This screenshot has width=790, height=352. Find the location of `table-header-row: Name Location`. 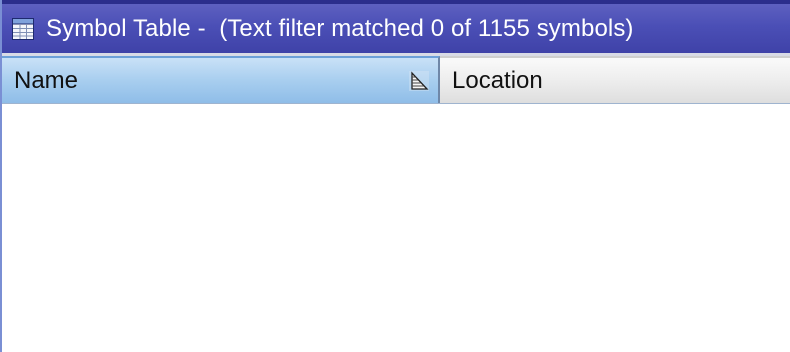

table-header-row: Name Location is located at coordinates (396, 80).